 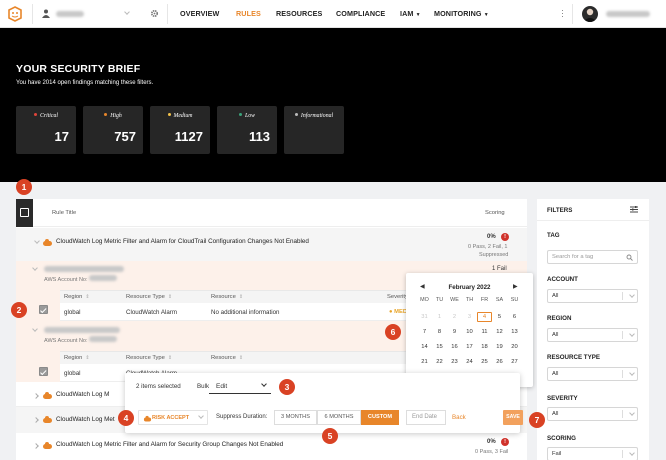 I want to click on avatar, so click(x=590, y=14).